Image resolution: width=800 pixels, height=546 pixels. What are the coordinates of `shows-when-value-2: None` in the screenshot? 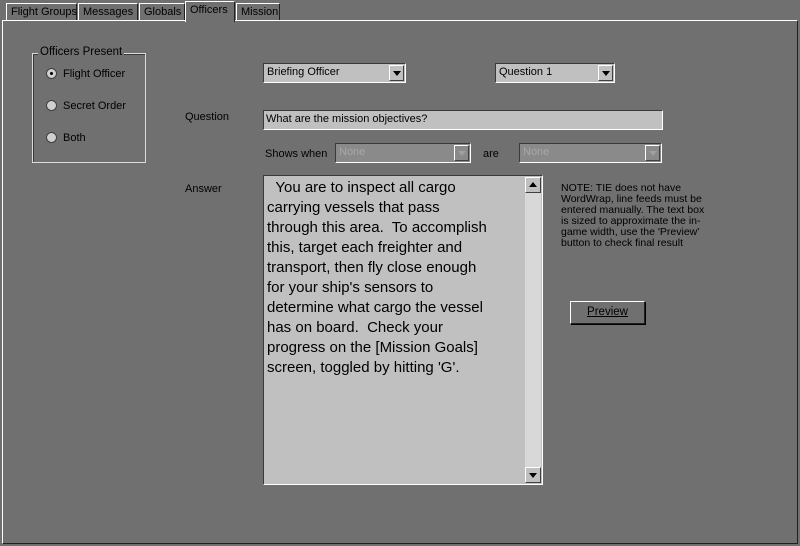 It's located at (536, 152).